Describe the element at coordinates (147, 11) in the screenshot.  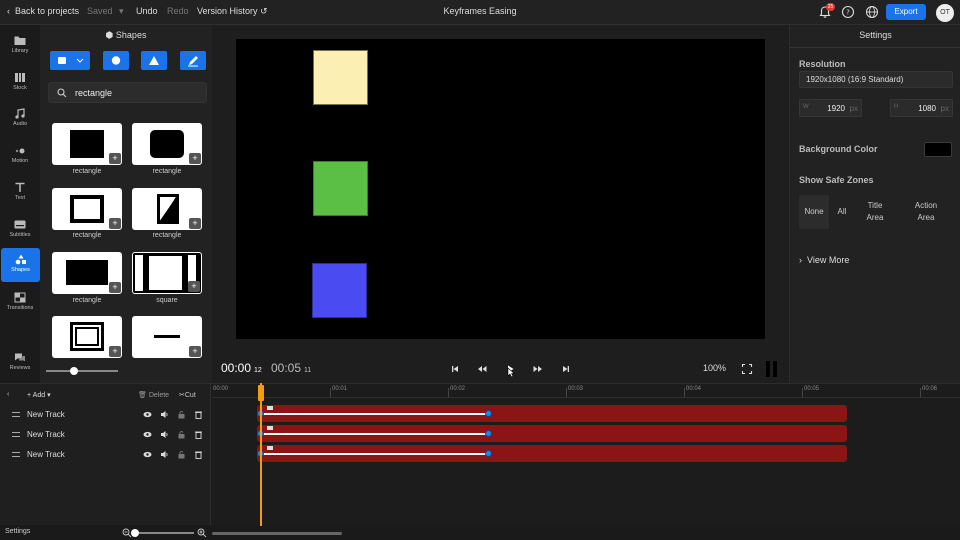
I see `undo-button: Undo` at that location.